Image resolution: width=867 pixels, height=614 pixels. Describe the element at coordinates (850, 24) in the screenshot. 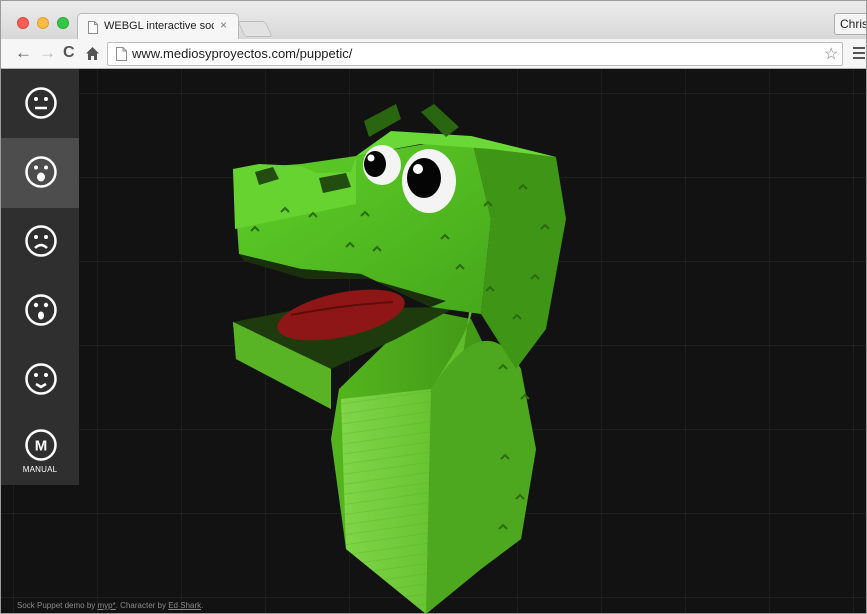

I see `profile-button: Chris` at that location.